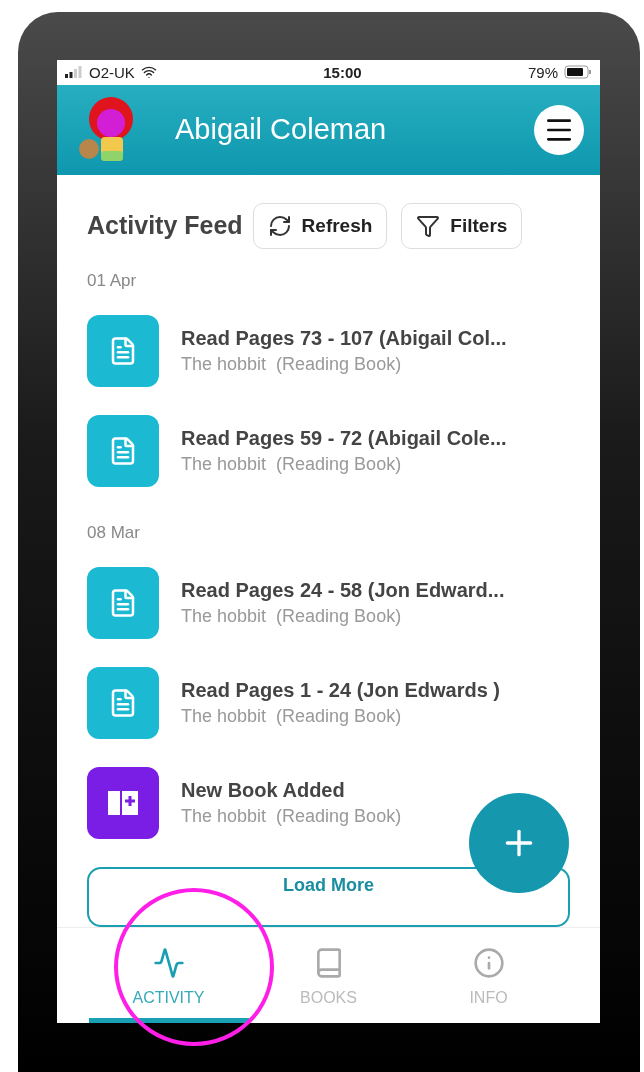 This screenshot has width=644, height=1072. What do you see at coordinates (342, 72) in the screenshot?
I see `clock: 15:00` at bounding box center [342, 72].